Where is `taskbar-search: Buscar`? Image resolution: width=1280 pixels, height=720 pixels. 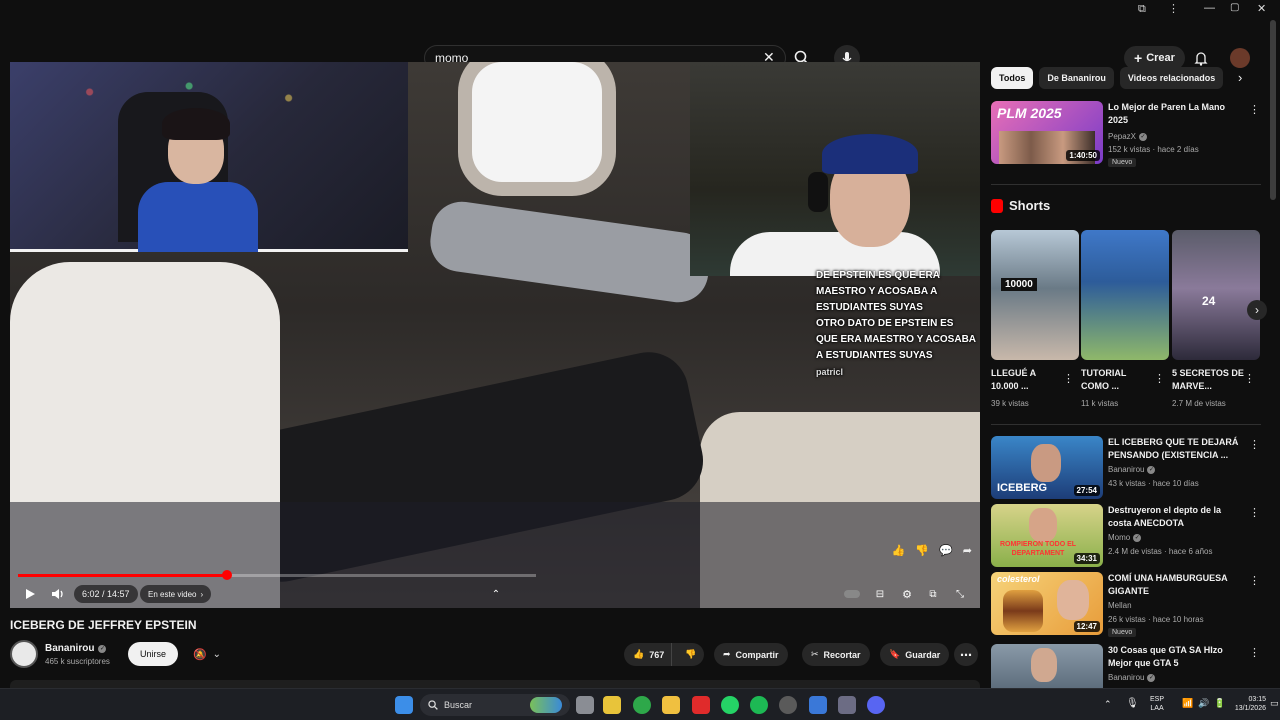 taskbar-search: Buscar is located at coordinates (495, 705).